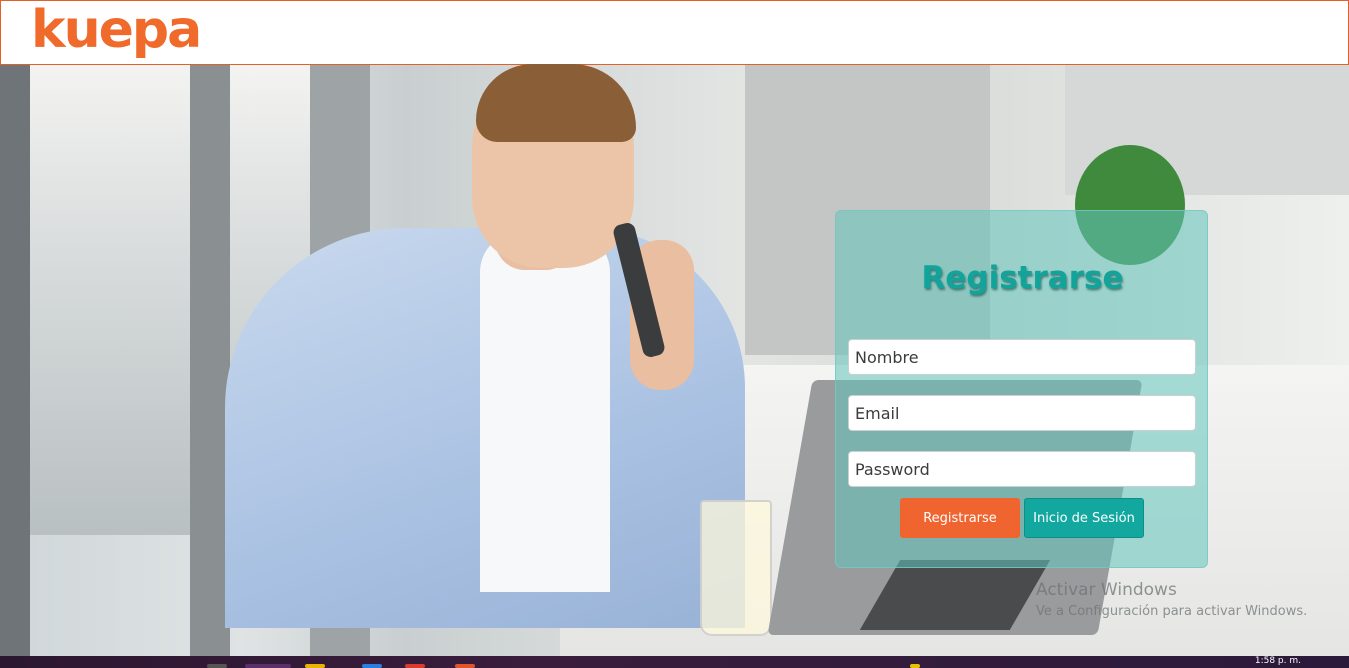 The image size is (1349, 668). I want to click on register-button: Registrarse, so click(960, 518).